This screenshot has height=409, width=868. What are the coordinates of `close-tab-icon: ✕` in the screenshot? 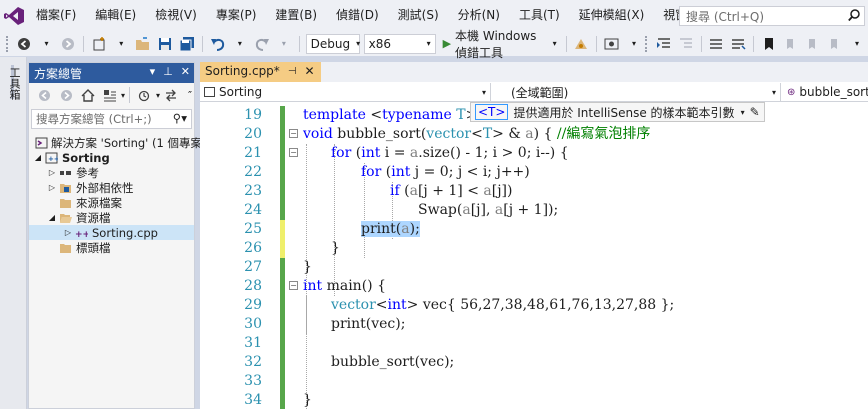 It's located at (310, 71).